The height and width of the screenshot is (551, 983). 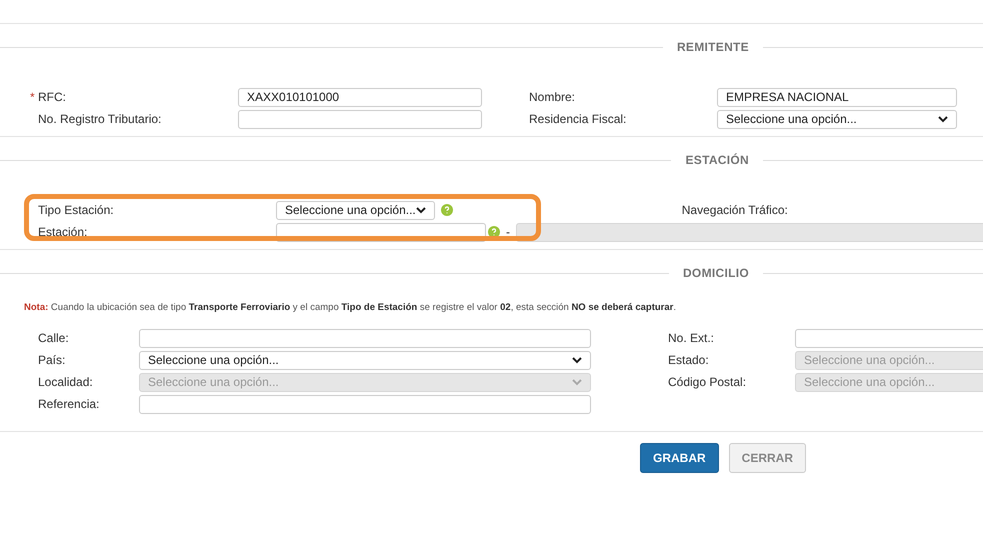 What do you see at coordinates (100, 119) in the screenshot?
I see `field-label: No. Registro Tributario:` at bounding box center [100, 119].